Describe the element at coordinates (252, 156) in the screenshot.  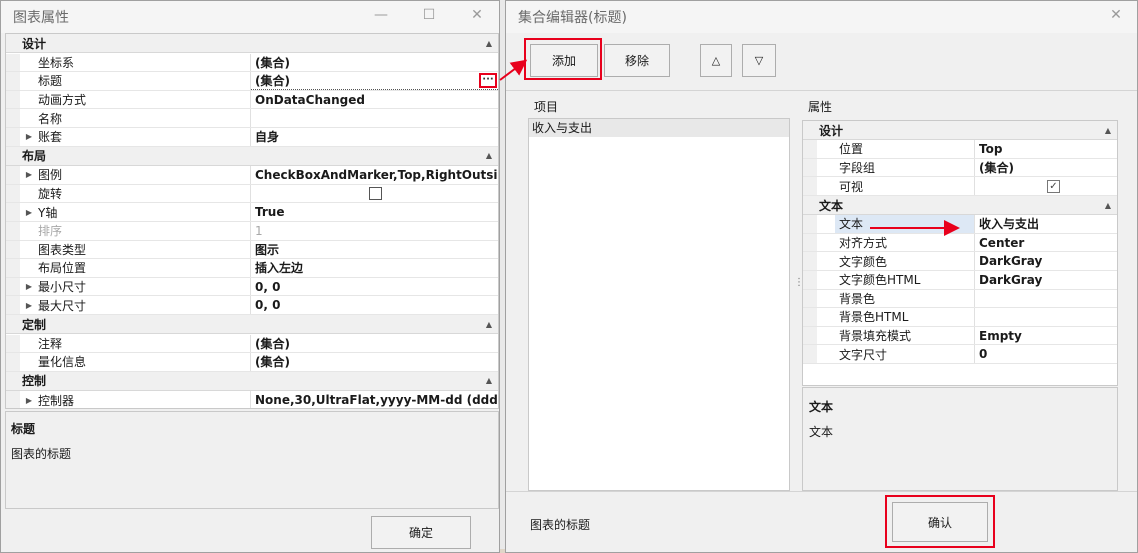
I see `category-header: 布局 ▲` at that location.